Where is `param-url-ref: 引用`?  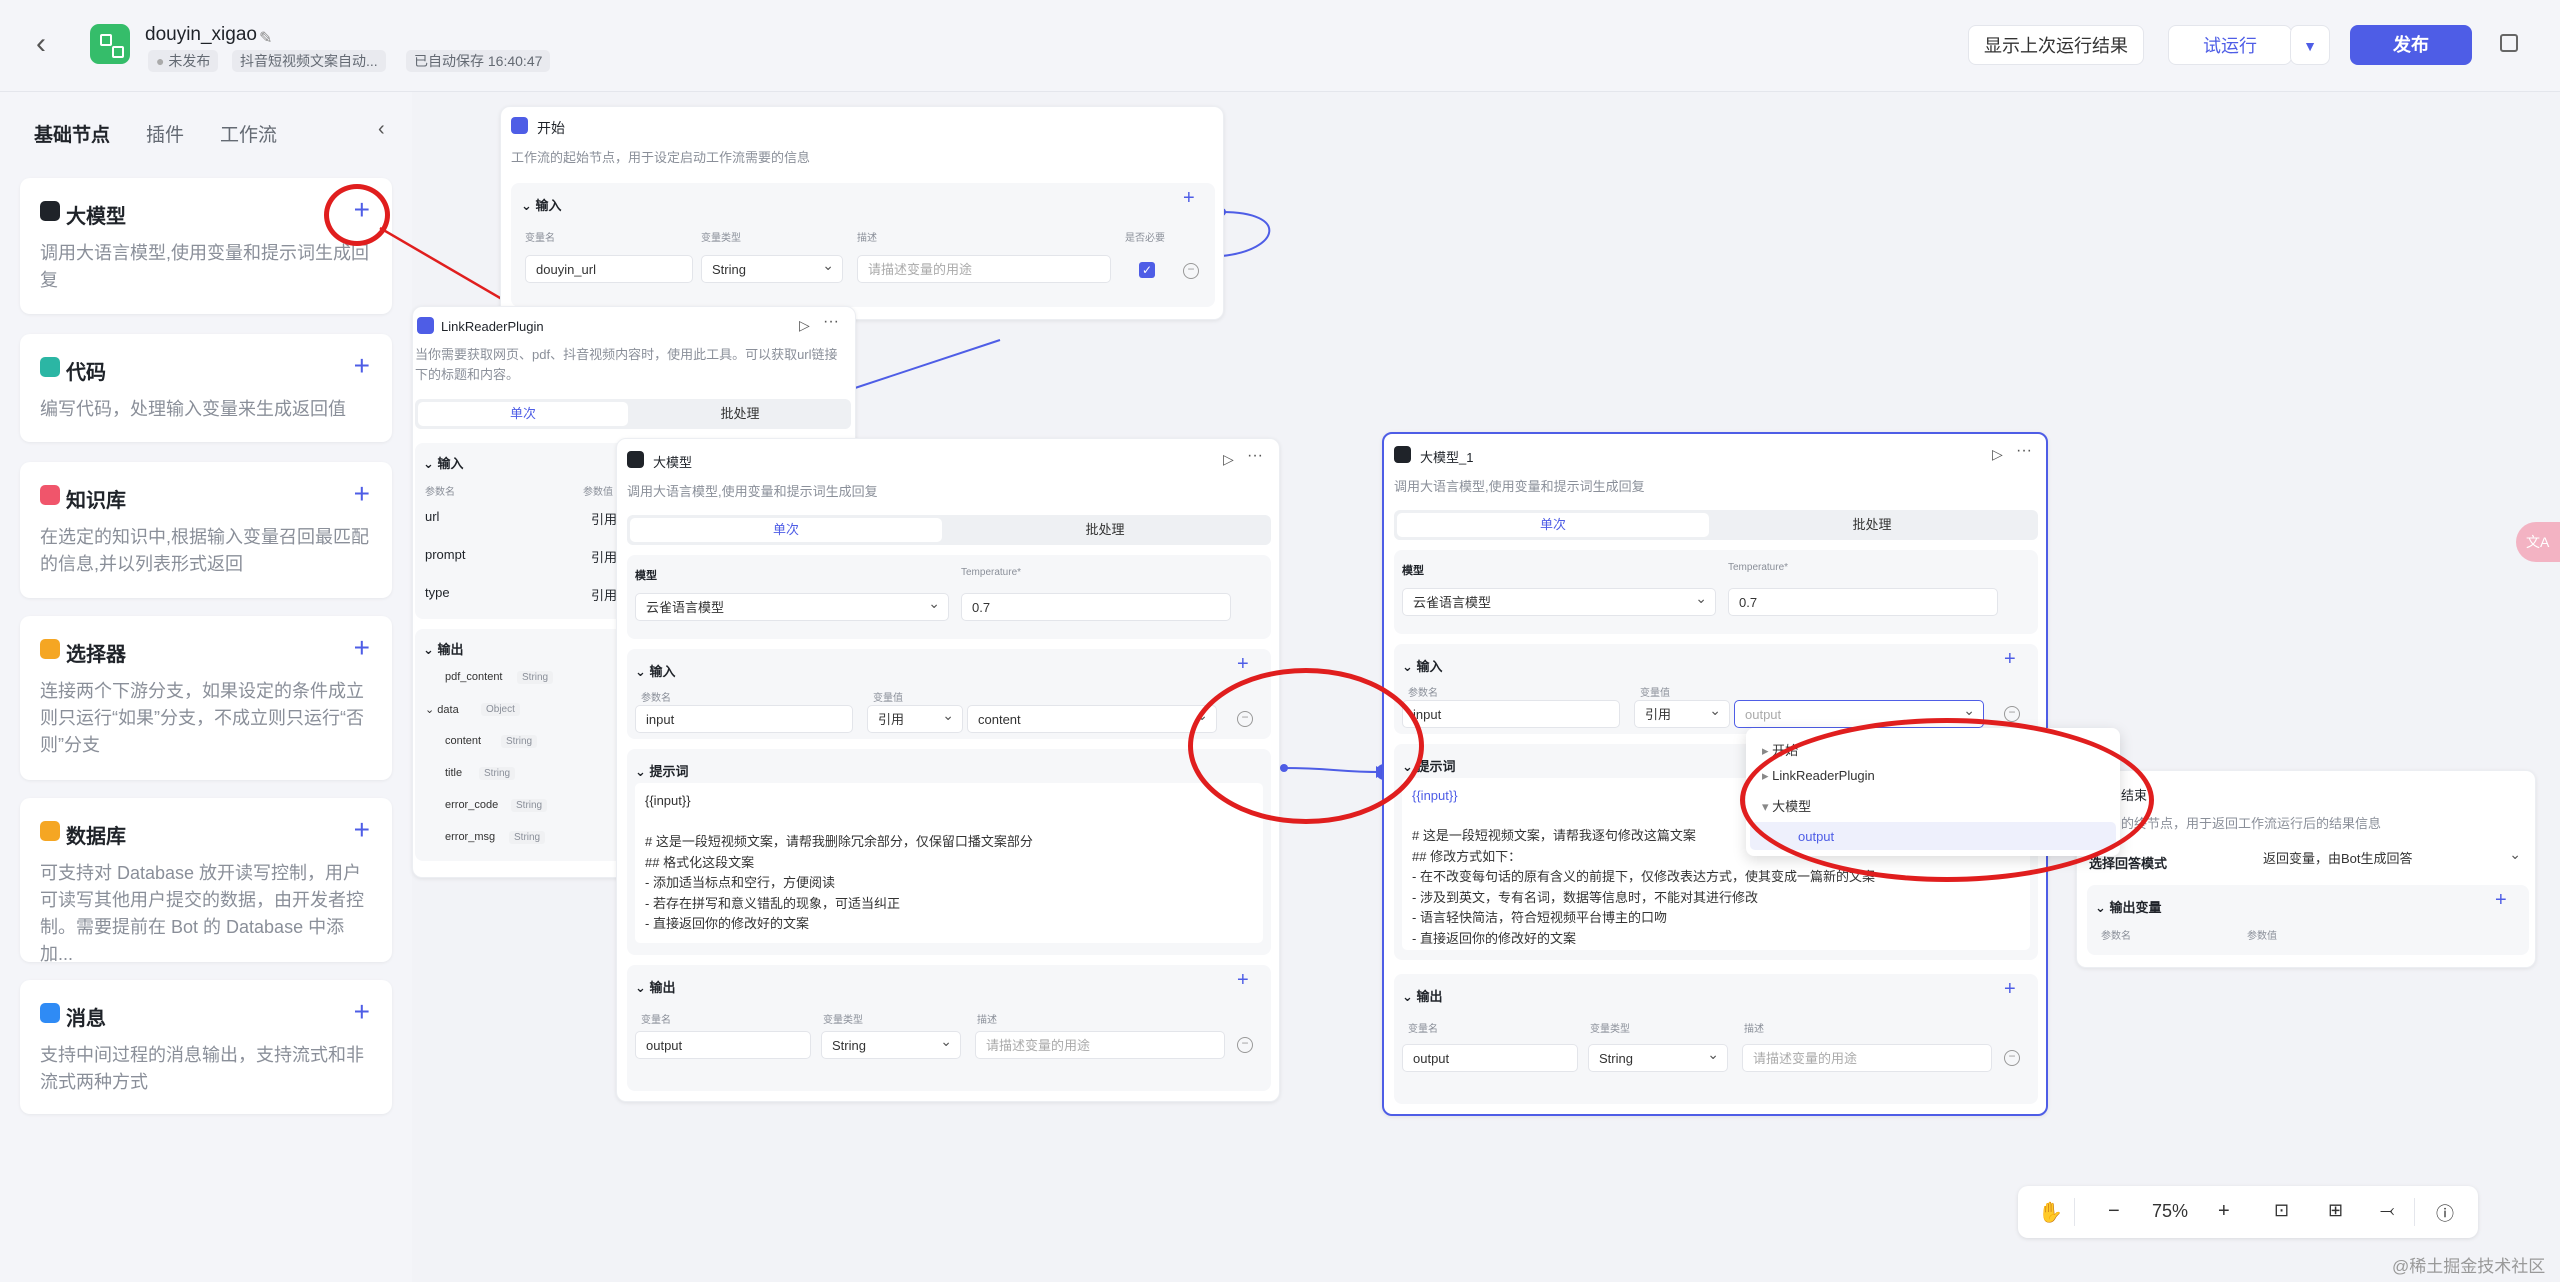 param-url-ref: 引用 is located at coordinates (604, 518).